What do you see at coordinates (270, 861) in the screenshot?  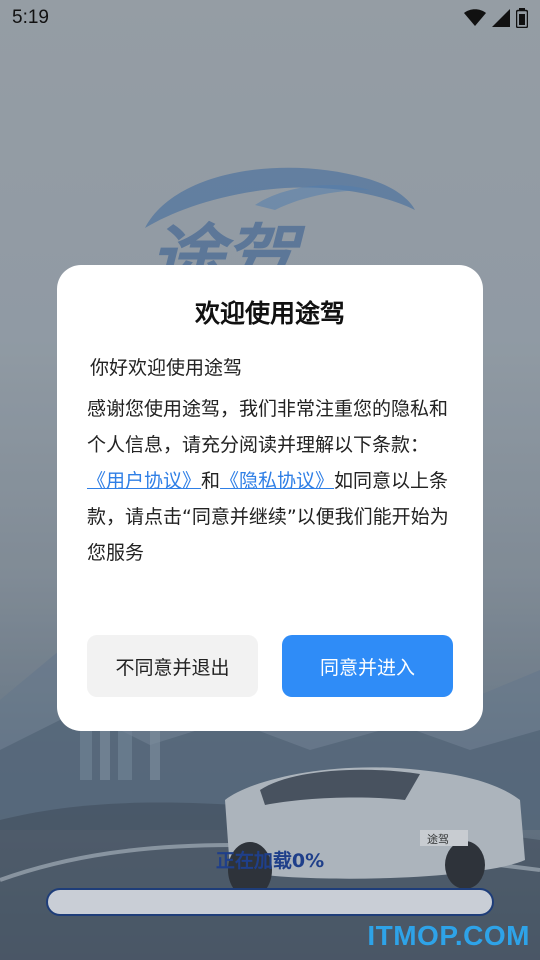 I see `loading-status: 正在加载0%` at bounding box center [270, 861].